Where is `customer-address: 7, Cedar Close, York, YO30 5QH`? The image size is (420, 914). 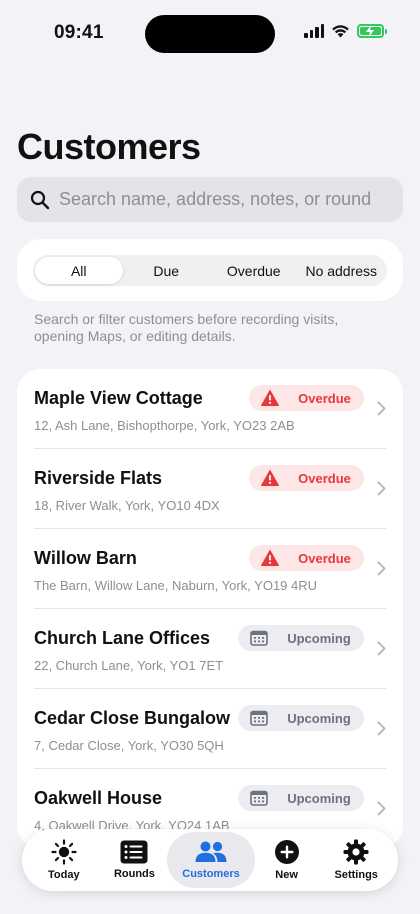
customer-address: 7, Cedar Close, York, YO30 5QH is located at coordinates (129, 745).